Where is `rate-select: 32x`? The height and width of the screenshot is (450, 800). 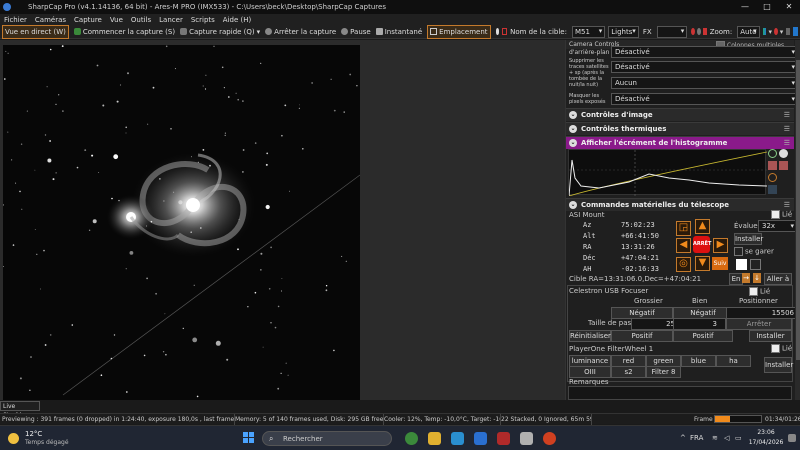
rate-select: 32x is located at coordinates (778, 226).